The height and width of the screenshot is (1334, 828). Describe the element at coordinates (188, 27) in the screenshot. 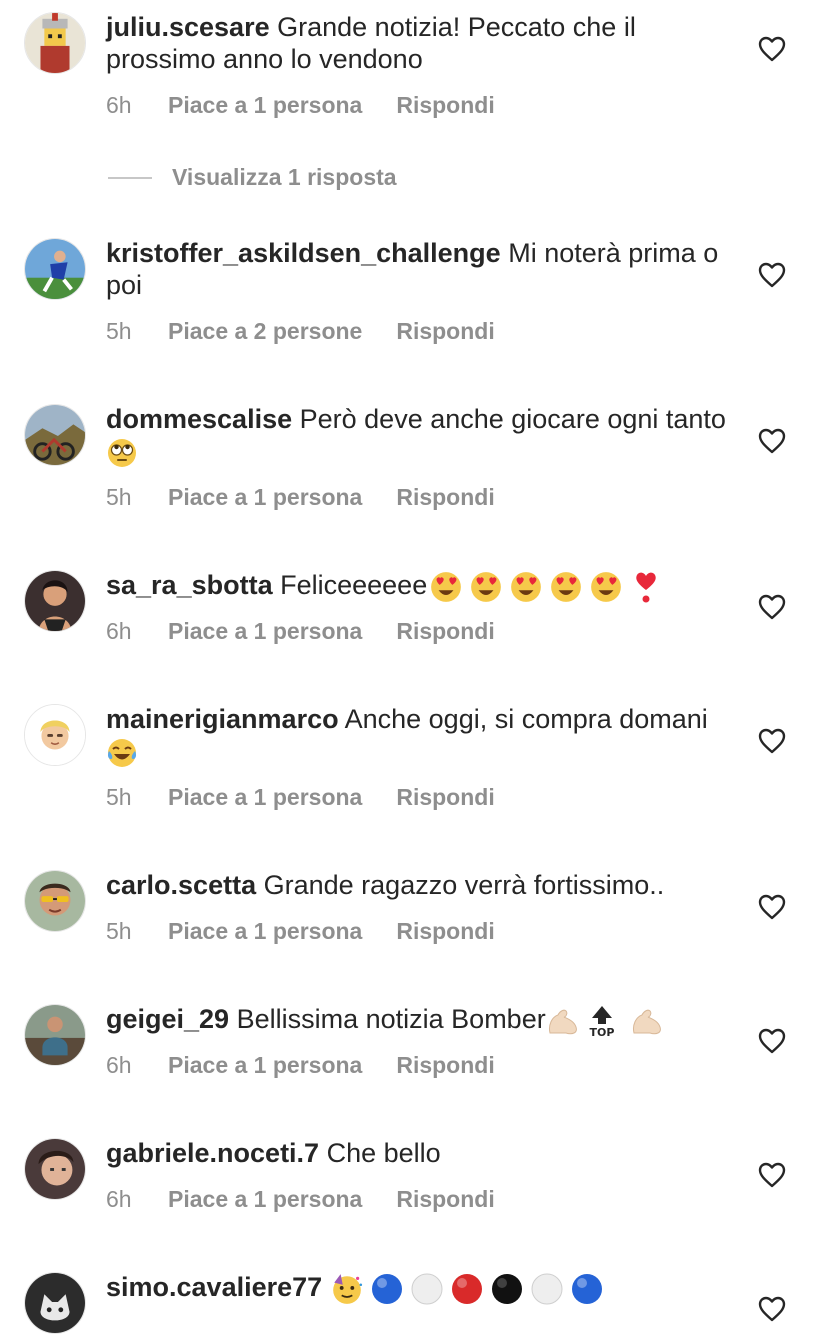

I see `comment-username: juliu.scesare` at that location.